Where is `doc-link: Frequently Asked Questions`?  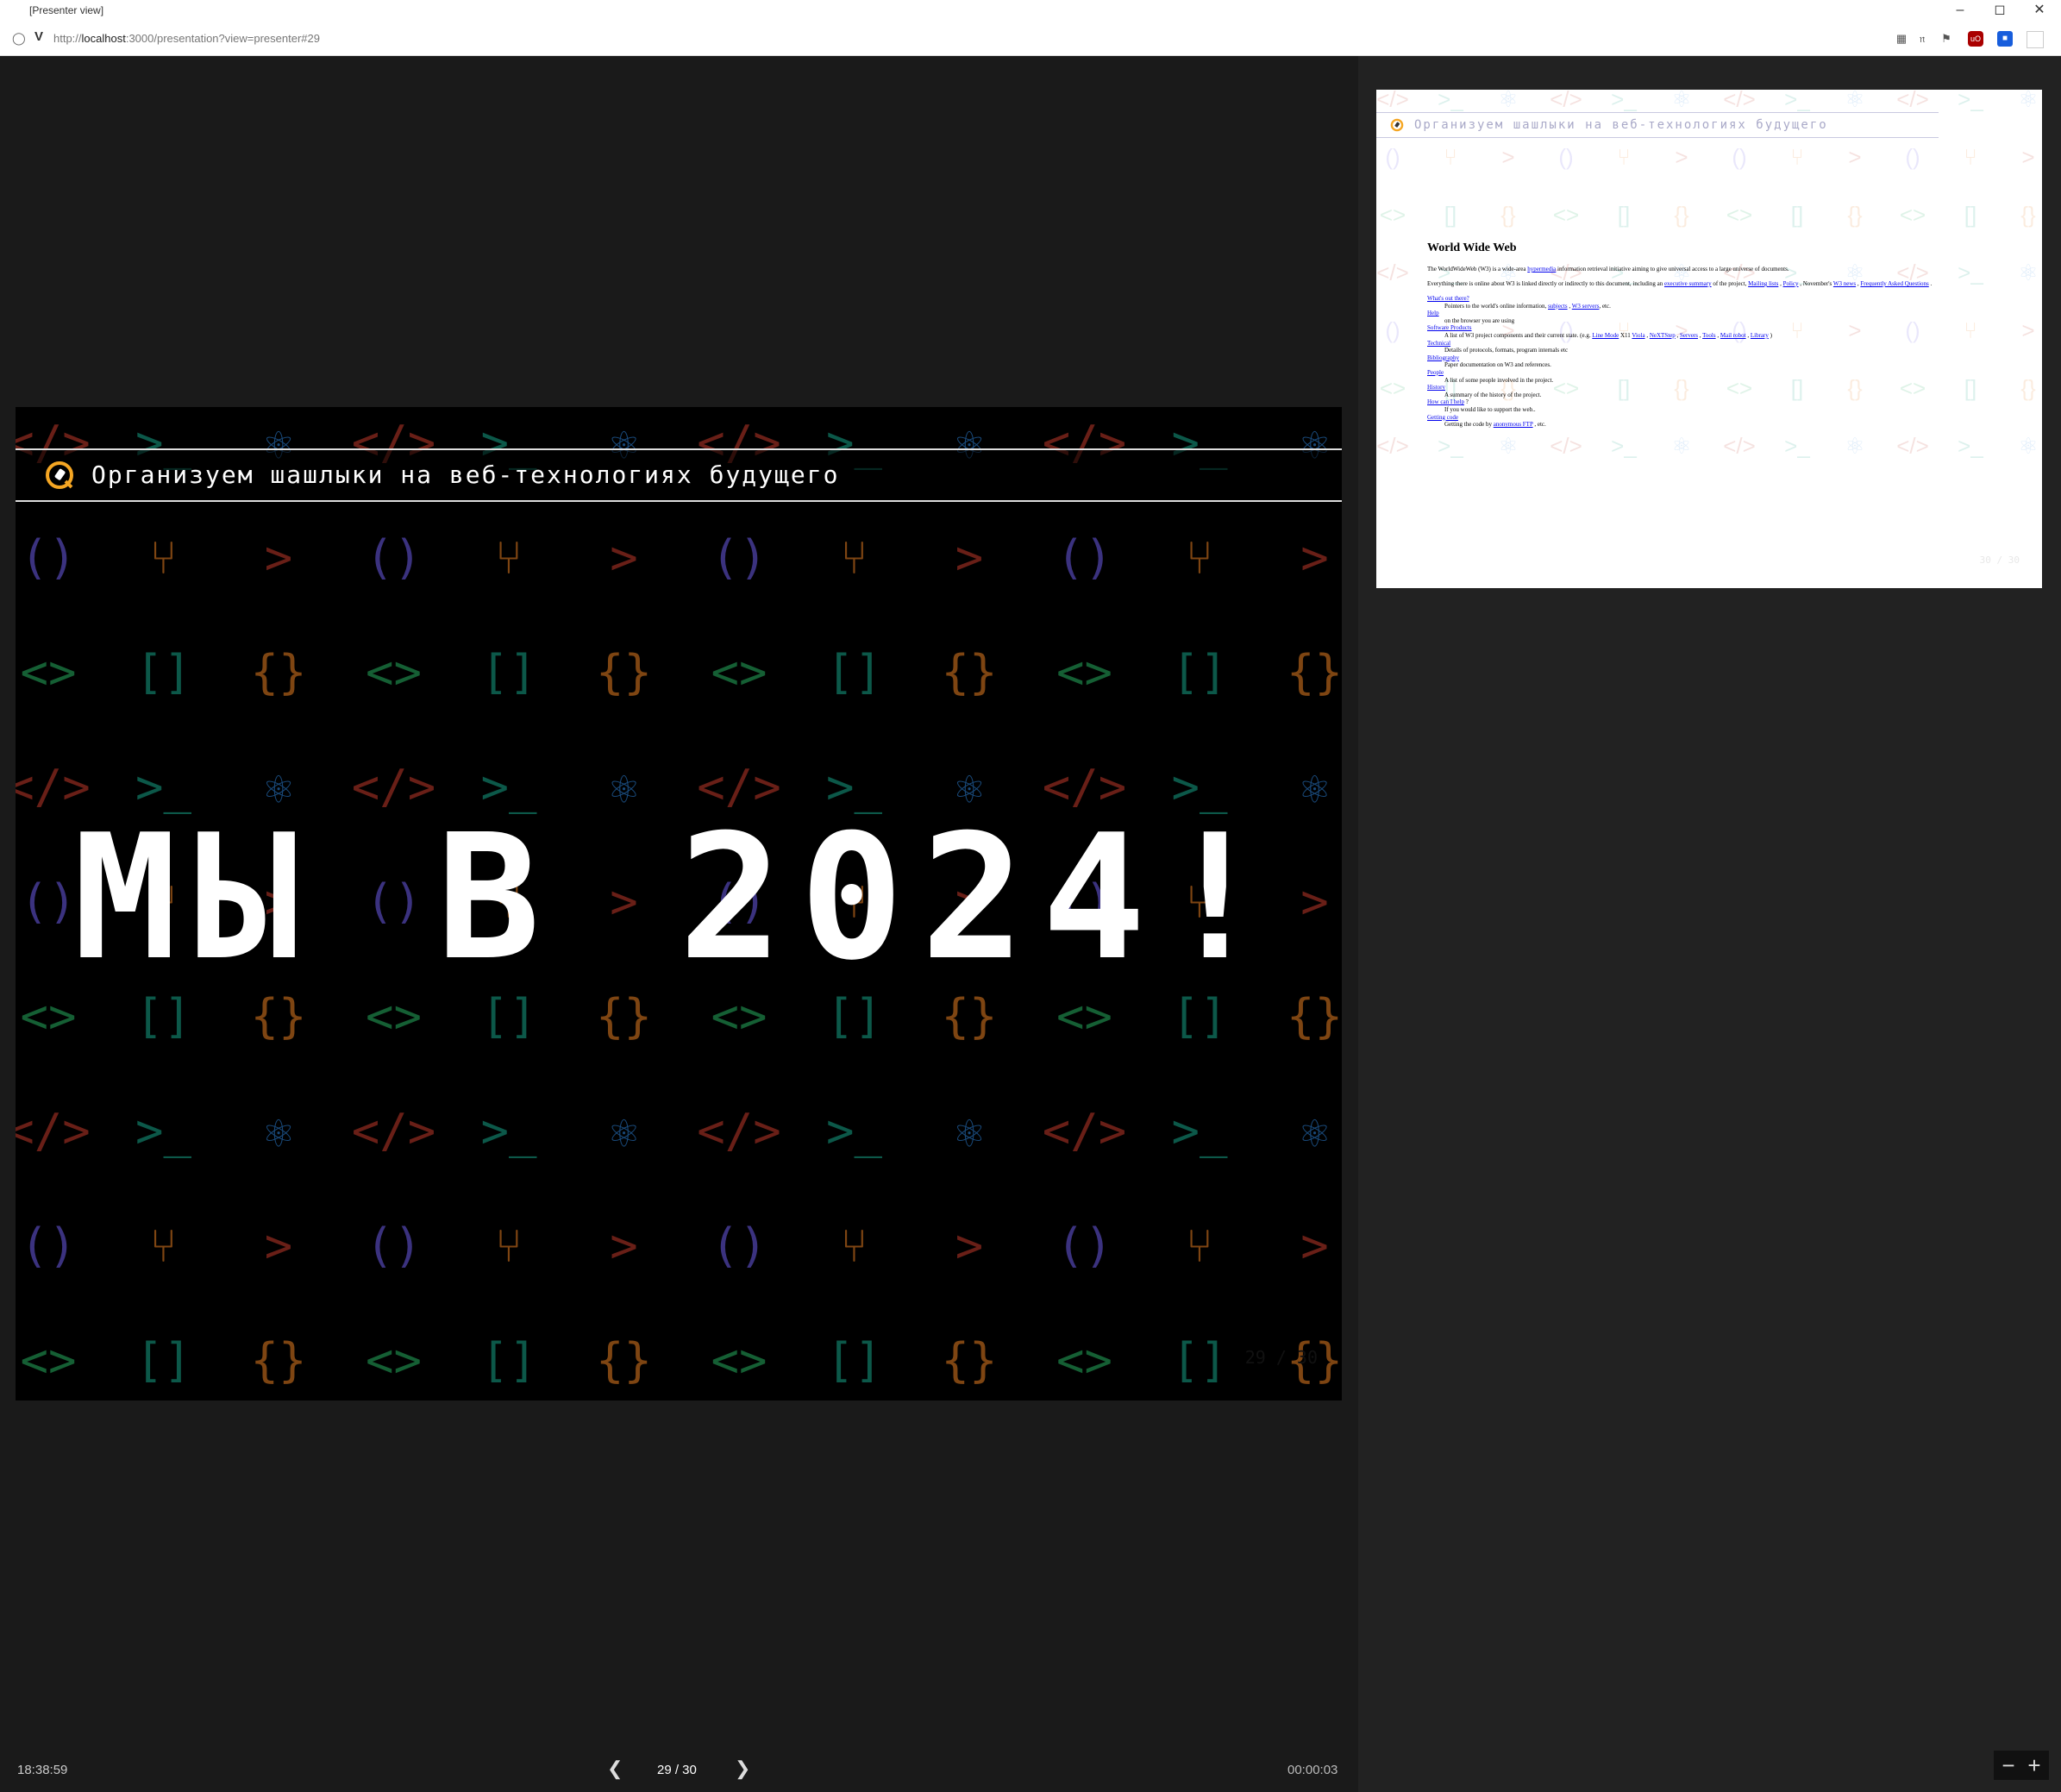 doc-link: Frequently Asked Questions is located at coordinates (1894, 283).